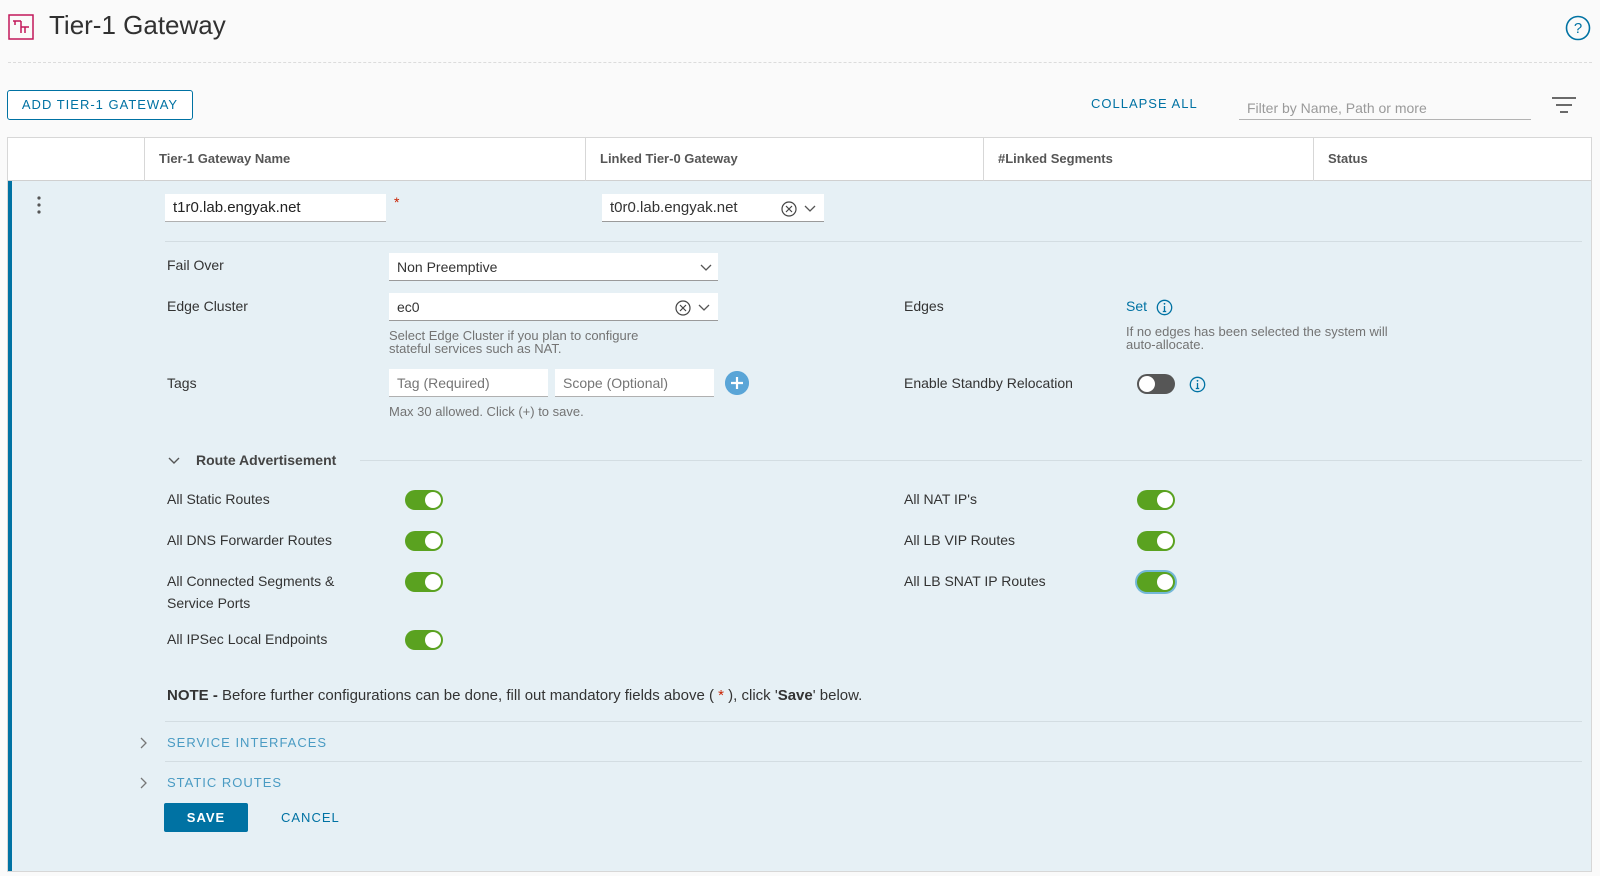  I want to click on standby-relocation-label: Enable Standby Relocation, so click(988, 383).